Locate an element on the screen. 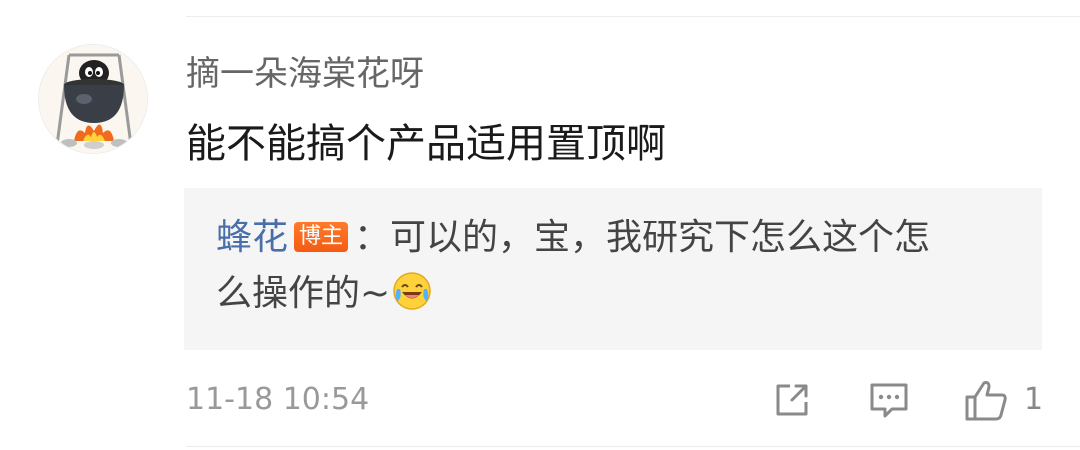 This screenshot has width=1080, height=450. reply-line-2: 么操作的~ is located at coordinates (613, 294).